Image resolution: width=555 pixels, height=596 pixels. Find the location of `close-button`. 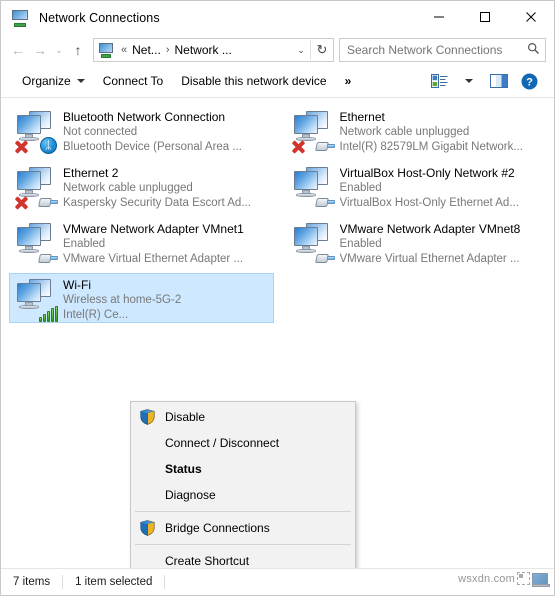

close-button is located at coordinates (531, 17).